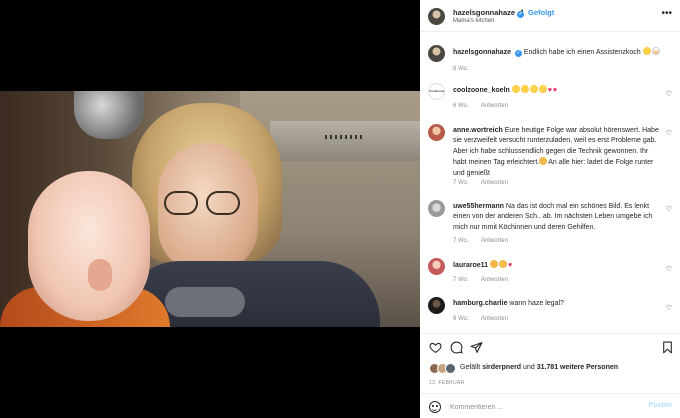  What do you see at coordinates (501, 367) in the screenshot?
I see `liker-username: sirderpnerd` at bounding box center [501, 367].